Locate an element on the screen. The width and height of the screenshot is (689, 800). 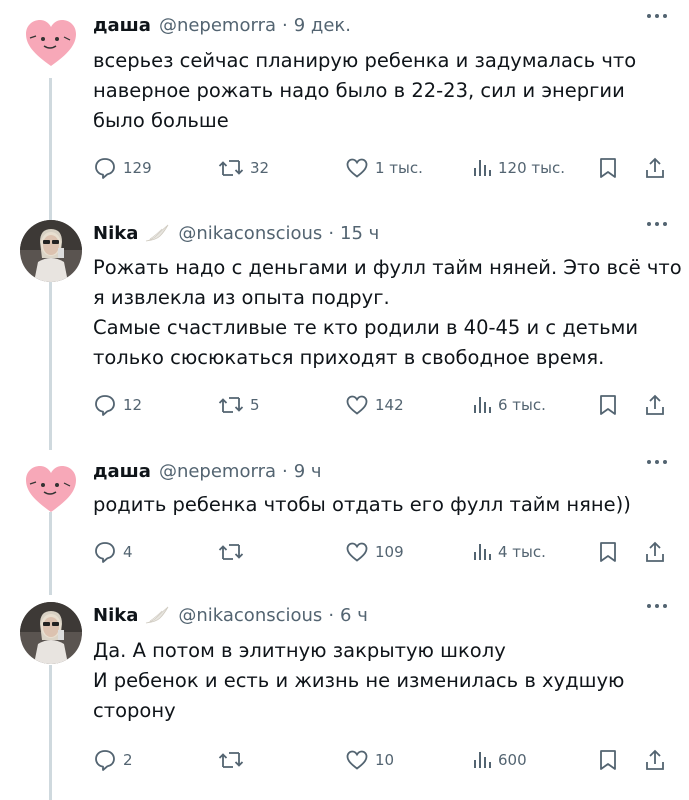
like-button: 109 is located at coordinates (374, 552).